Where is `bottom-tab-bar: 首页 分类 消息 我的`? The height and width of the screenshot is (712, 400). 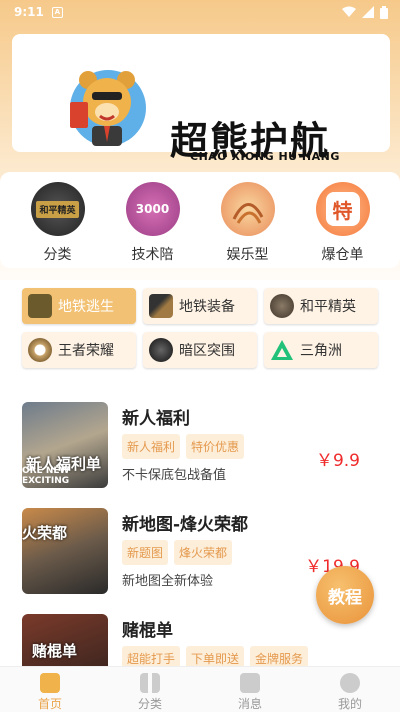
bottom-tab-bar: 首页 分类 消息 我的 is located at coordinates (200, 689).